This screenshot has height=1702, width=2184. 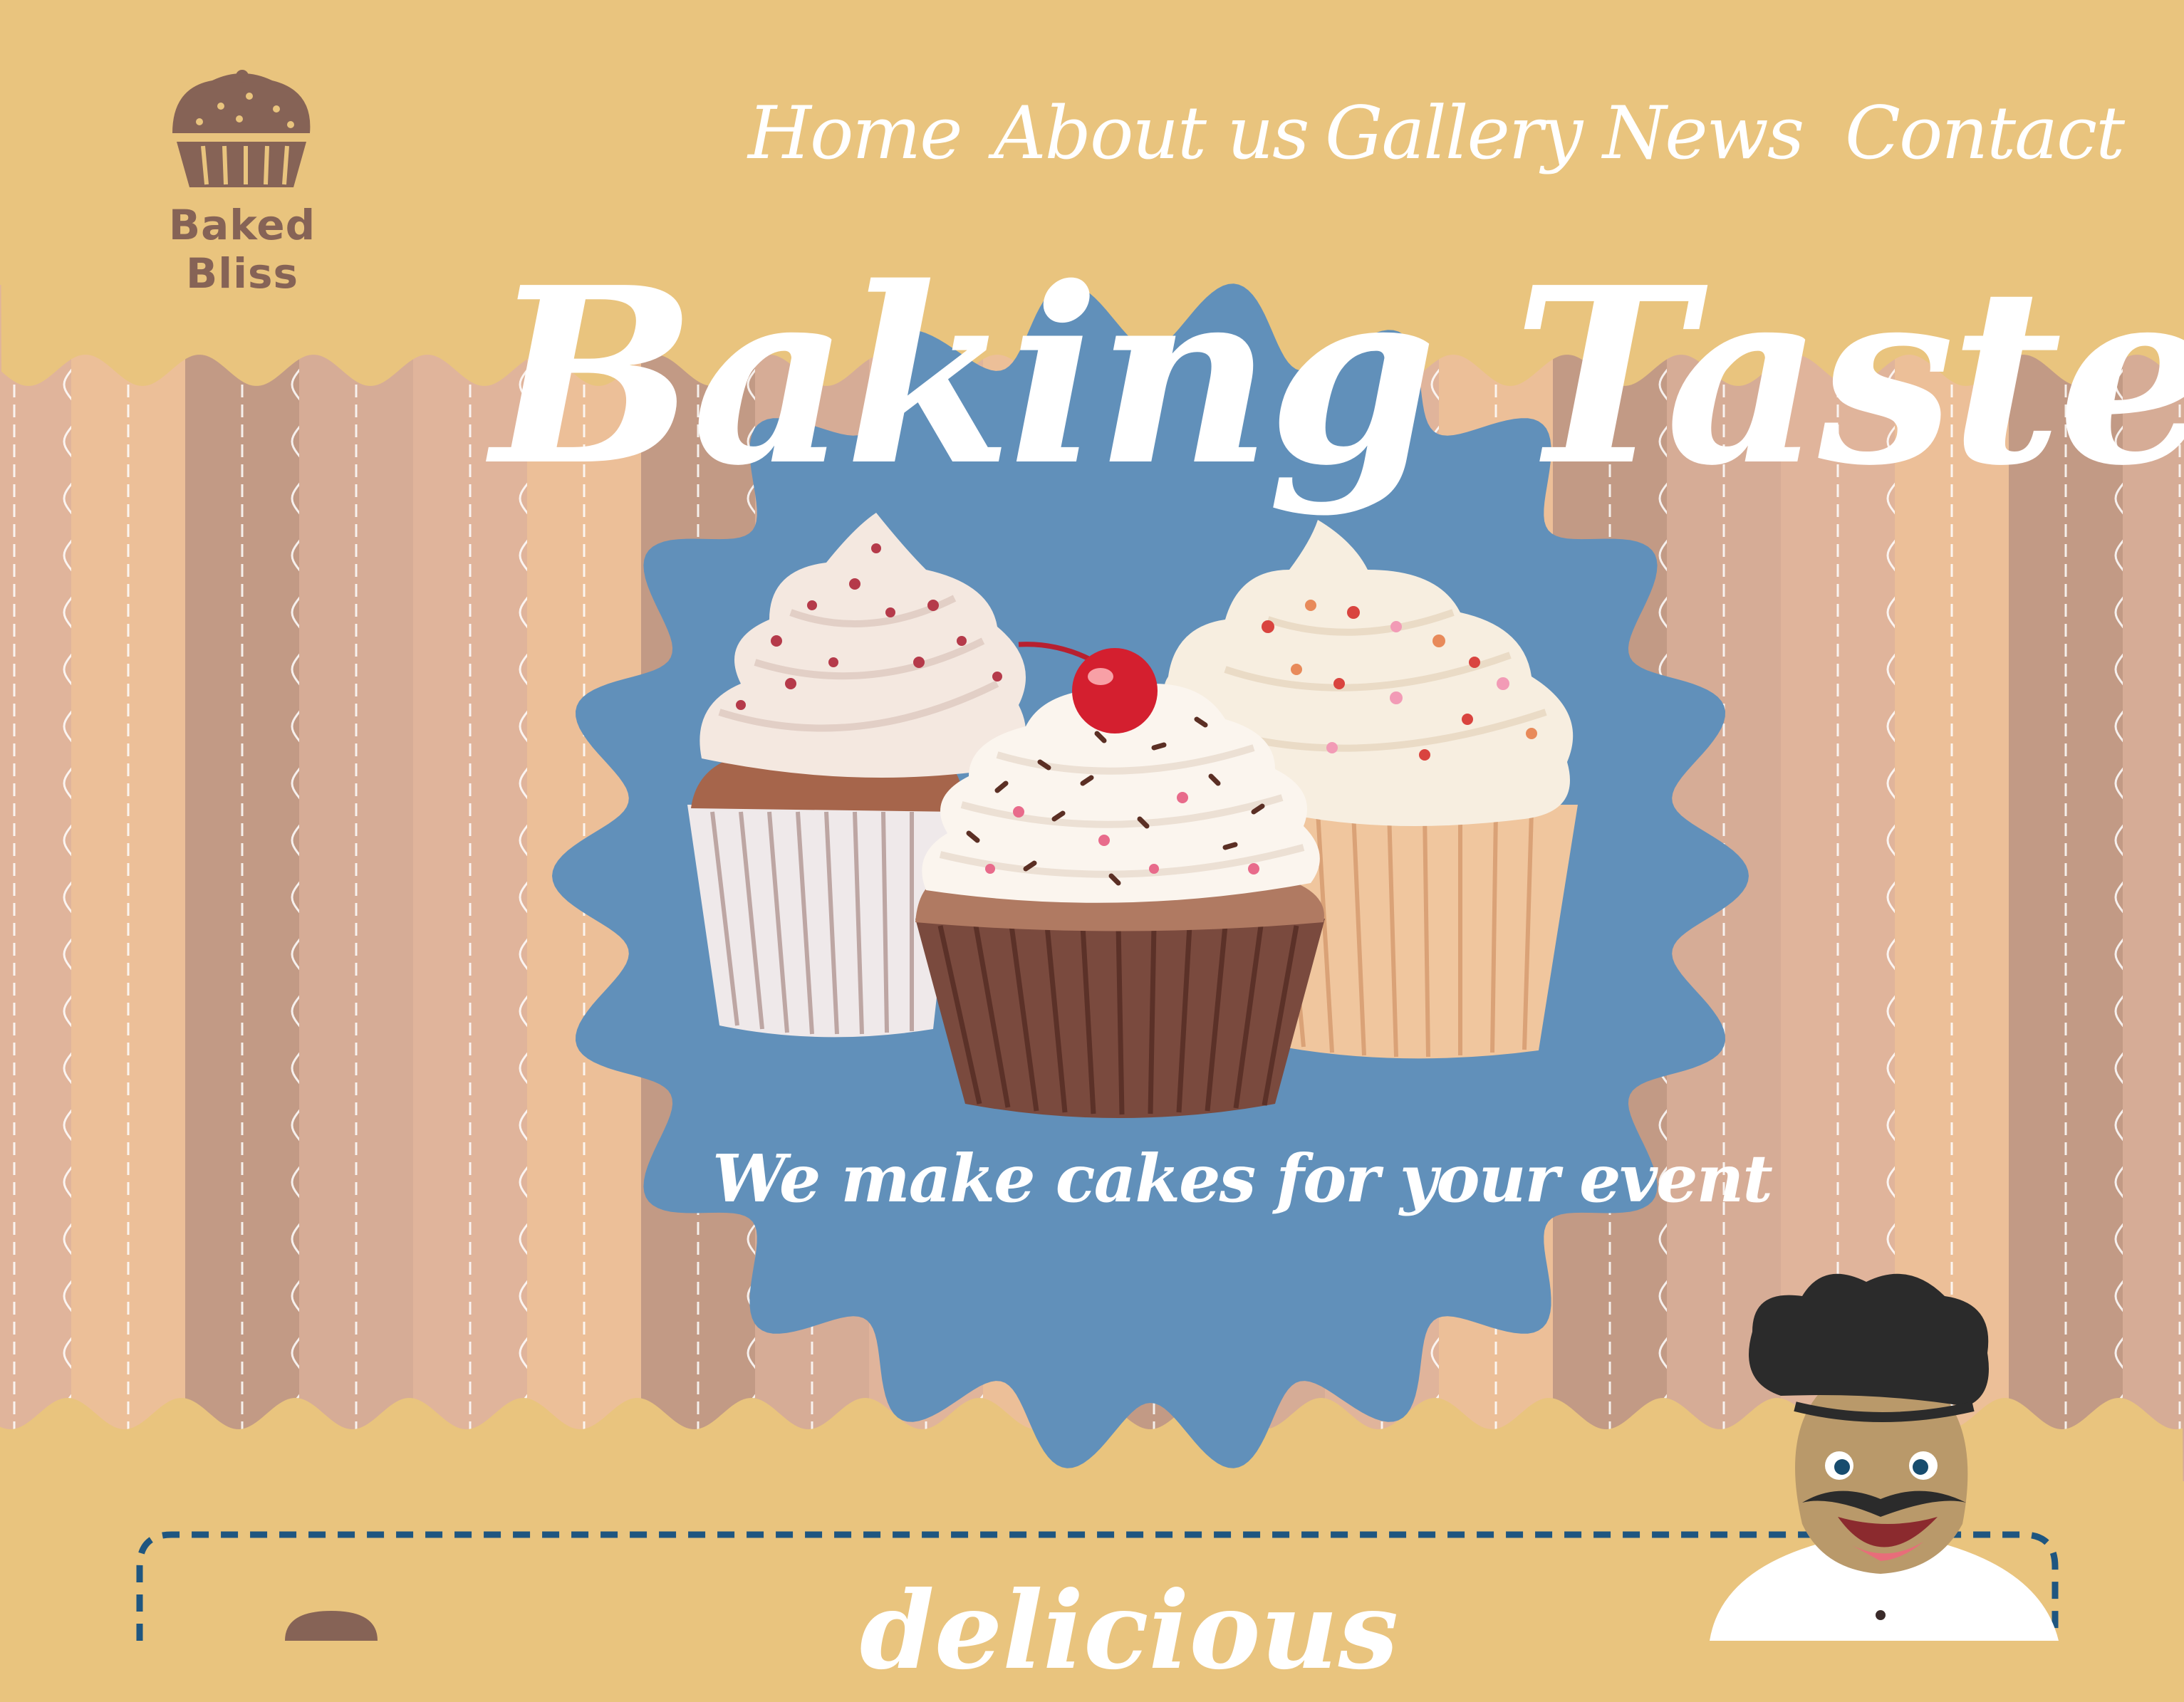 What do you see at coordinates (1338, 377) in the screenshot?
I see `hero-title: Baking Taste` at bounding box center [1338, 377].